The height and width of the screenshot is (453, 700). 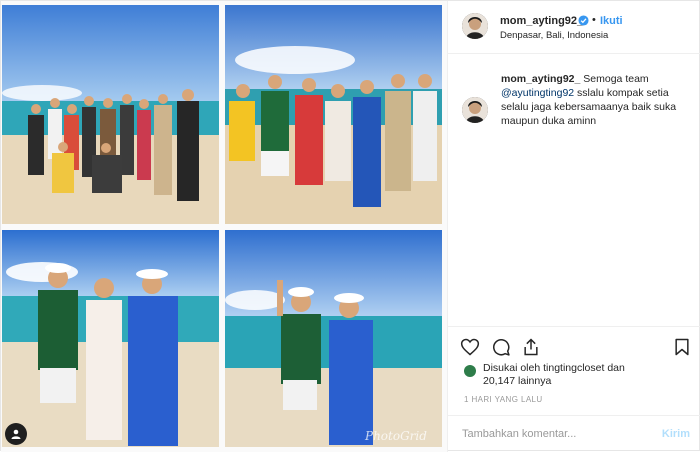 I want to click on verified-badge-icon, so click(x=583, y=20).